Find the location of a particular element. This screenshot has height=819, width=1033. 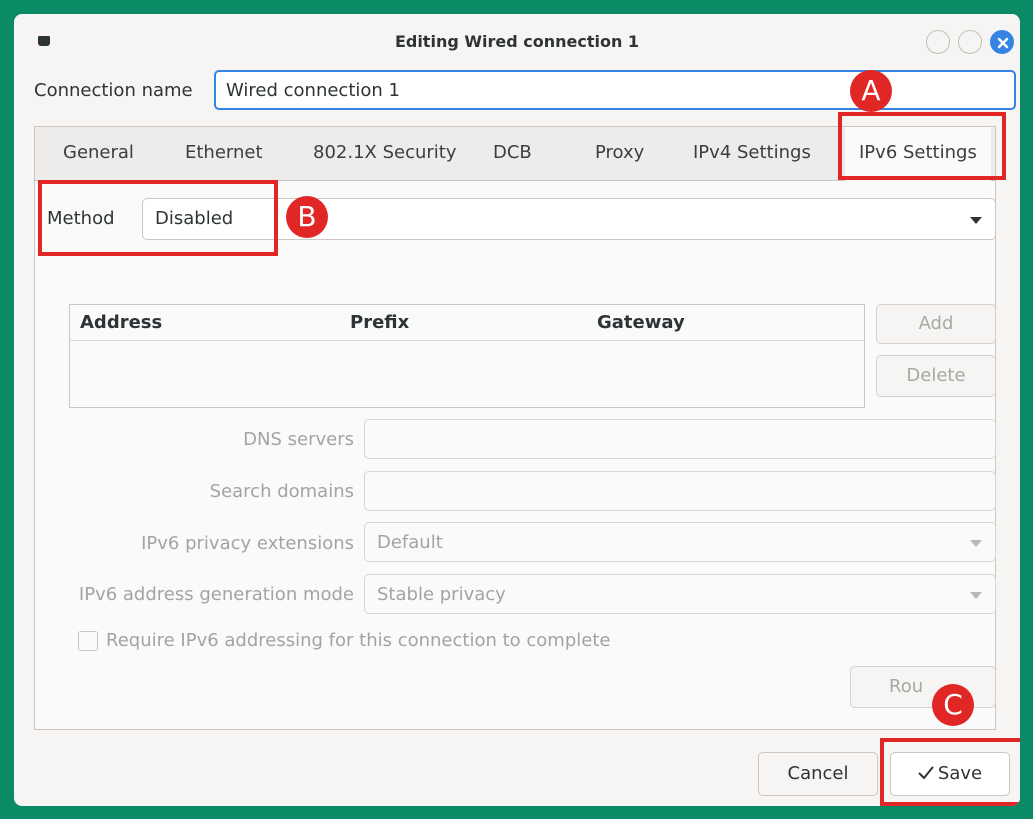

address-table: Address Prefix Gateway is located at coordinates (467, 356).